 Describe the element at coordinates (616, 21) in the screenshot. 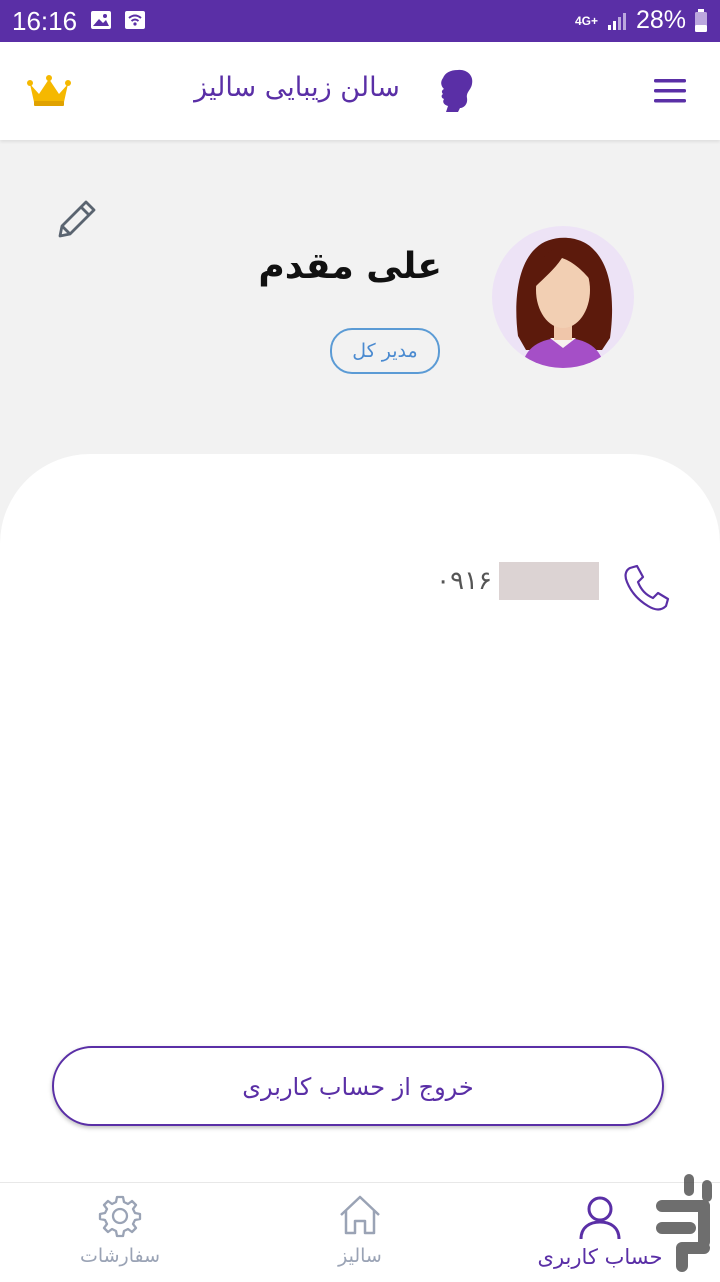

I see `signal-icon` at that location.